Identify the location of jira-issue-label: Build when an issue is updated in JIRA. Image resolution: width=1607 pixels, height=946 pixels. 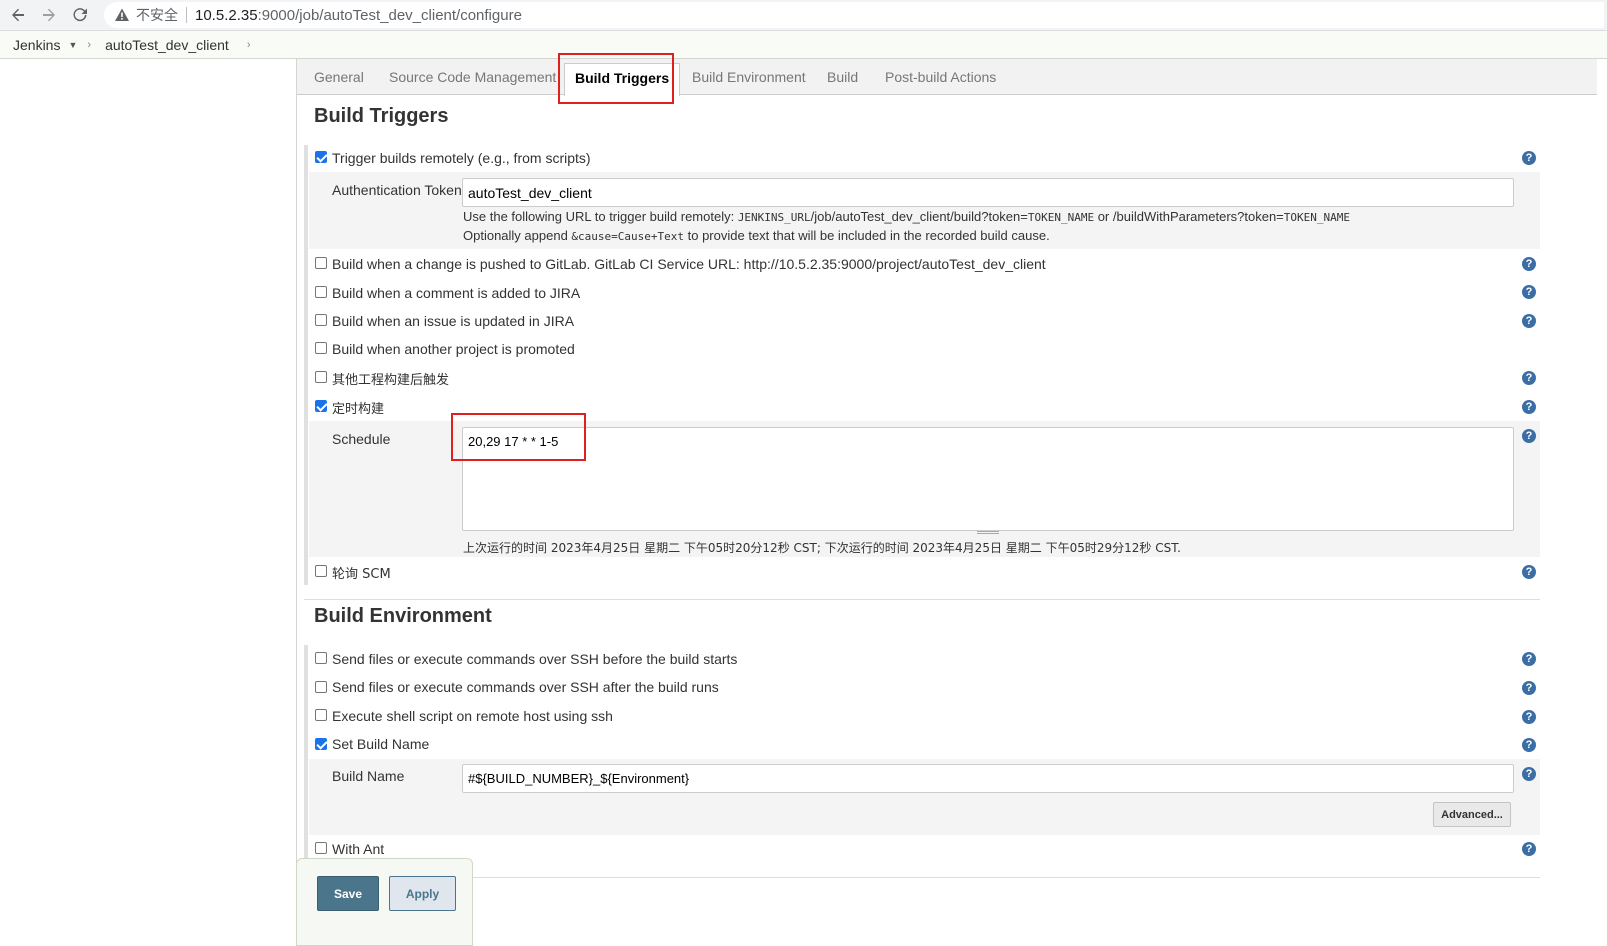
(453, 321).